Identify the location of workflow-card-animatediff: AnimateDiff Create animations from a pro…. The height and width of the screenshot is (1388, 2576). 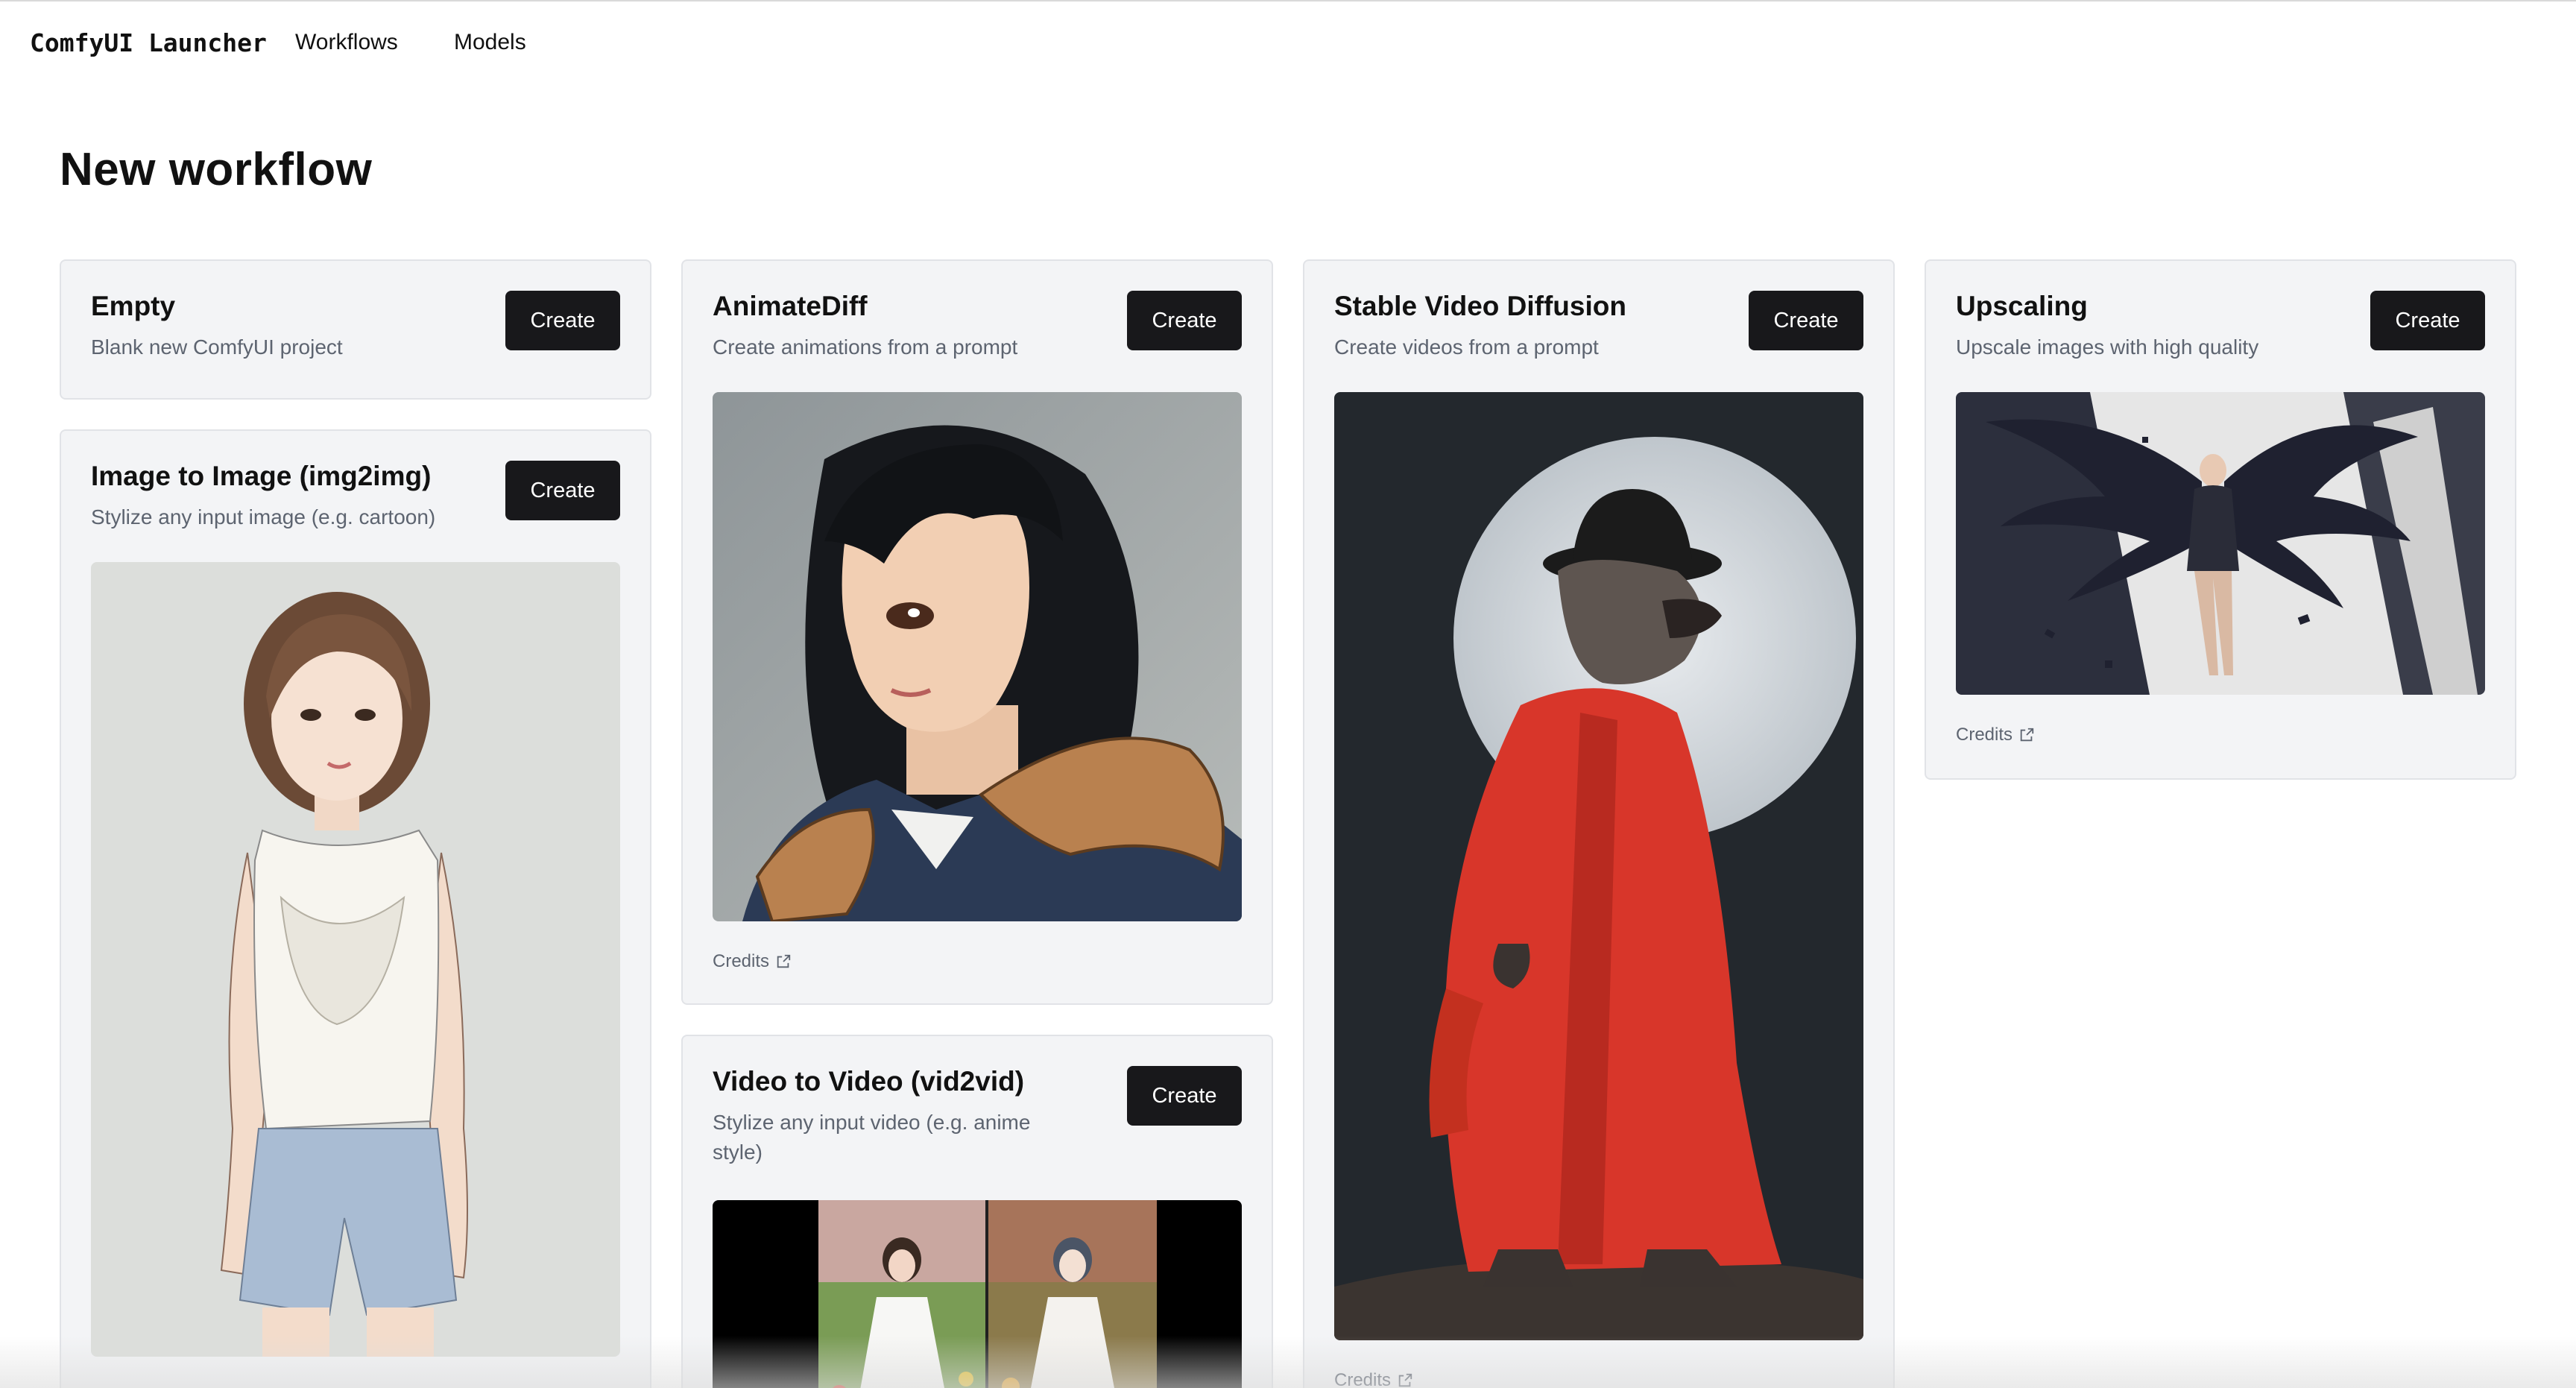
(977, 632).